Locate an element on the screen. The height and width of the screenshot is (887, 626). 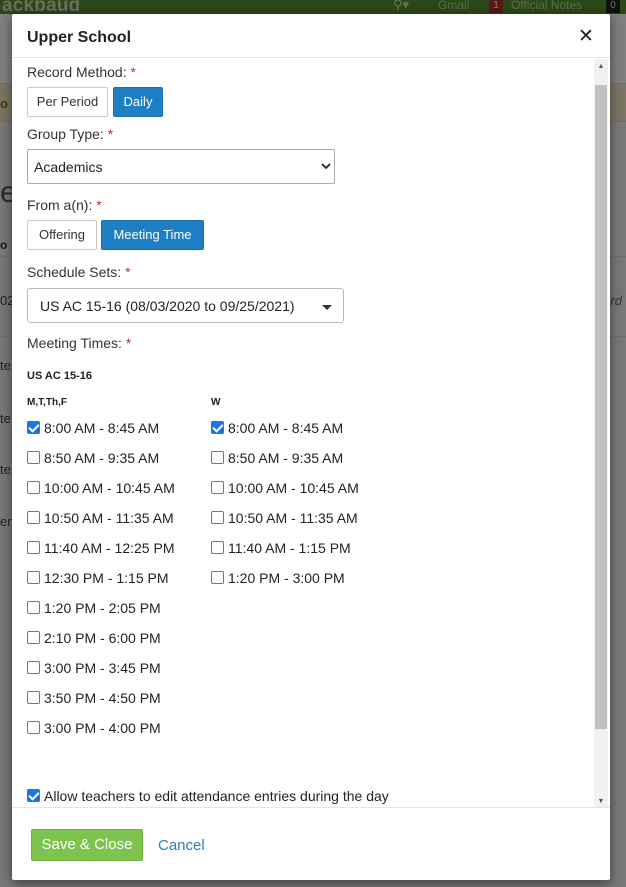
scroll-down-arrow-icon: ▼ is located at coordinates (601, 801).